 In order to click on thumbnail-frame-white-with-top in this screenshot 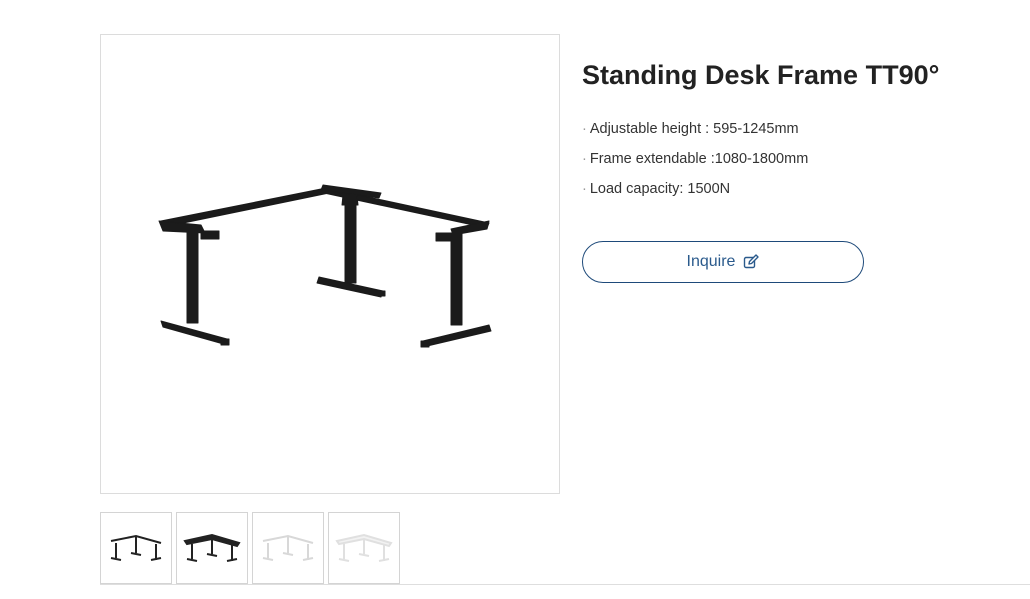, I will do `click(364, 548)`.